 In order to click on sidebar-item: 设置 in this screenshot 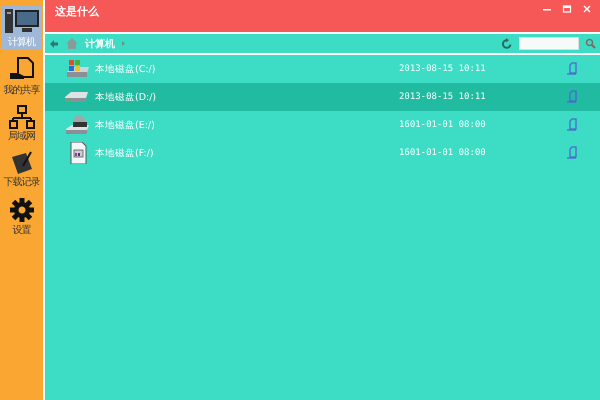, I will do `click(22, 217)`.